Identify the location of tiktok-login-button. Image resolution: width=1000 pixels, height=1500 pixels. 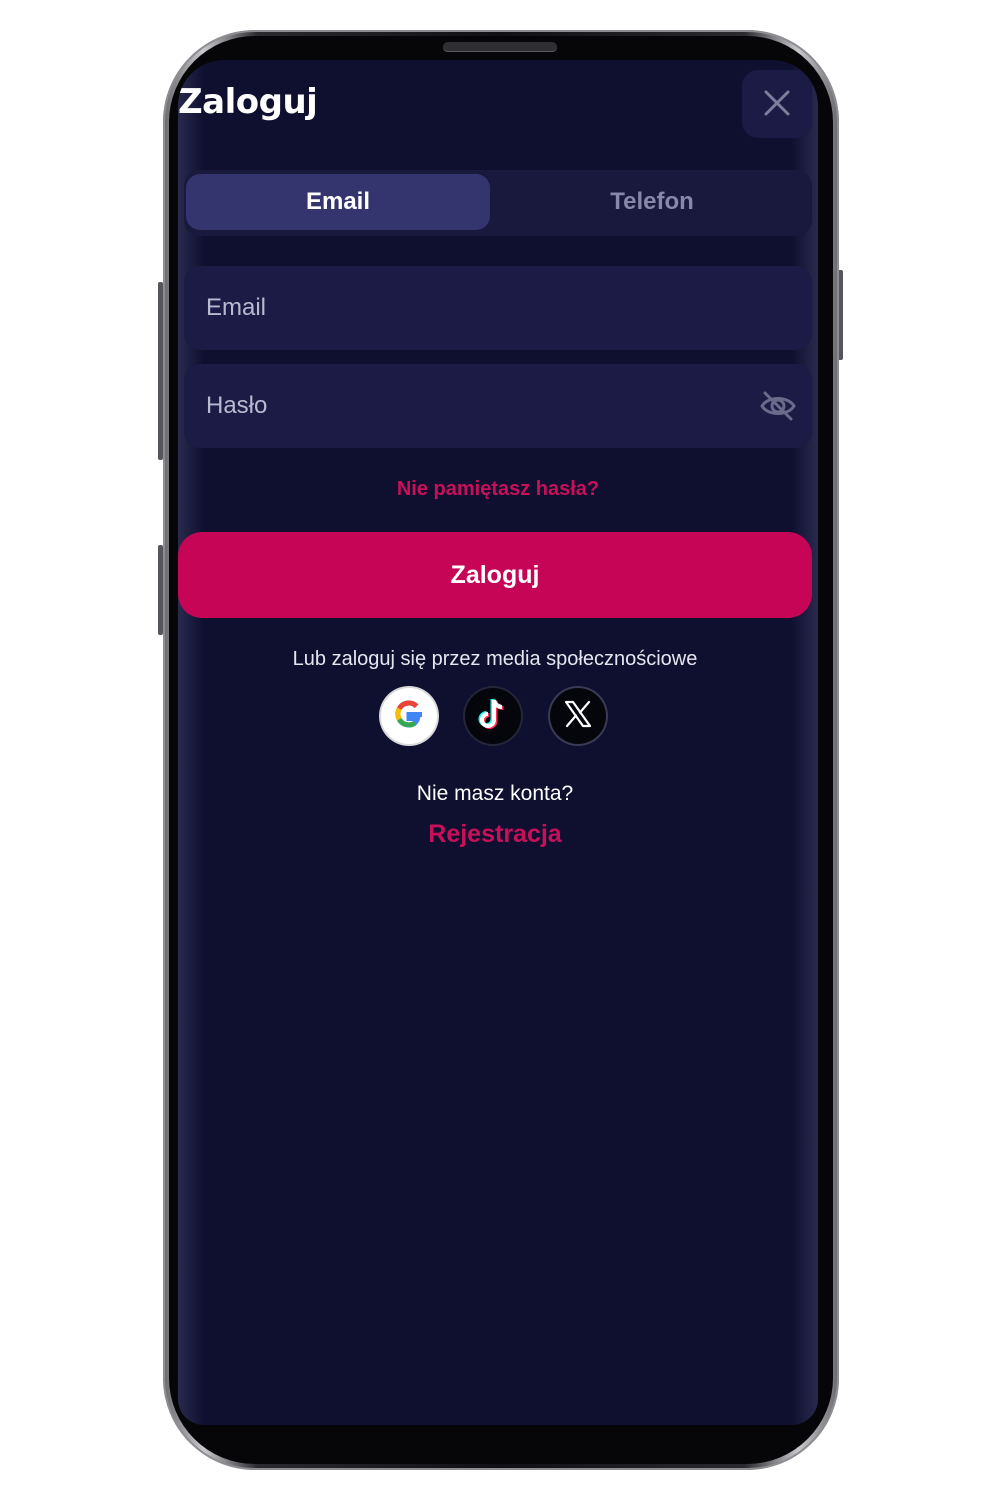
(493, 716).